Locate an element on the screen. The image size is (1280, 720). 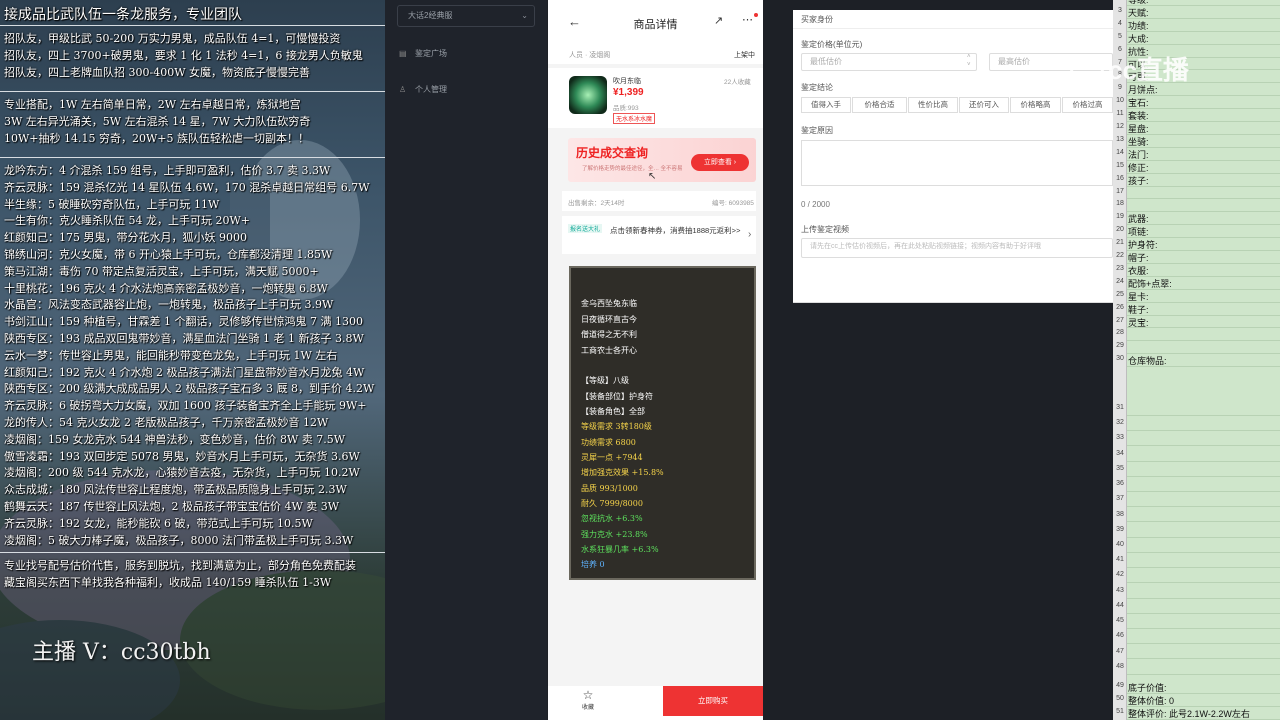
view-now-button: 立即查看 › is located at coordinates (720, 162).